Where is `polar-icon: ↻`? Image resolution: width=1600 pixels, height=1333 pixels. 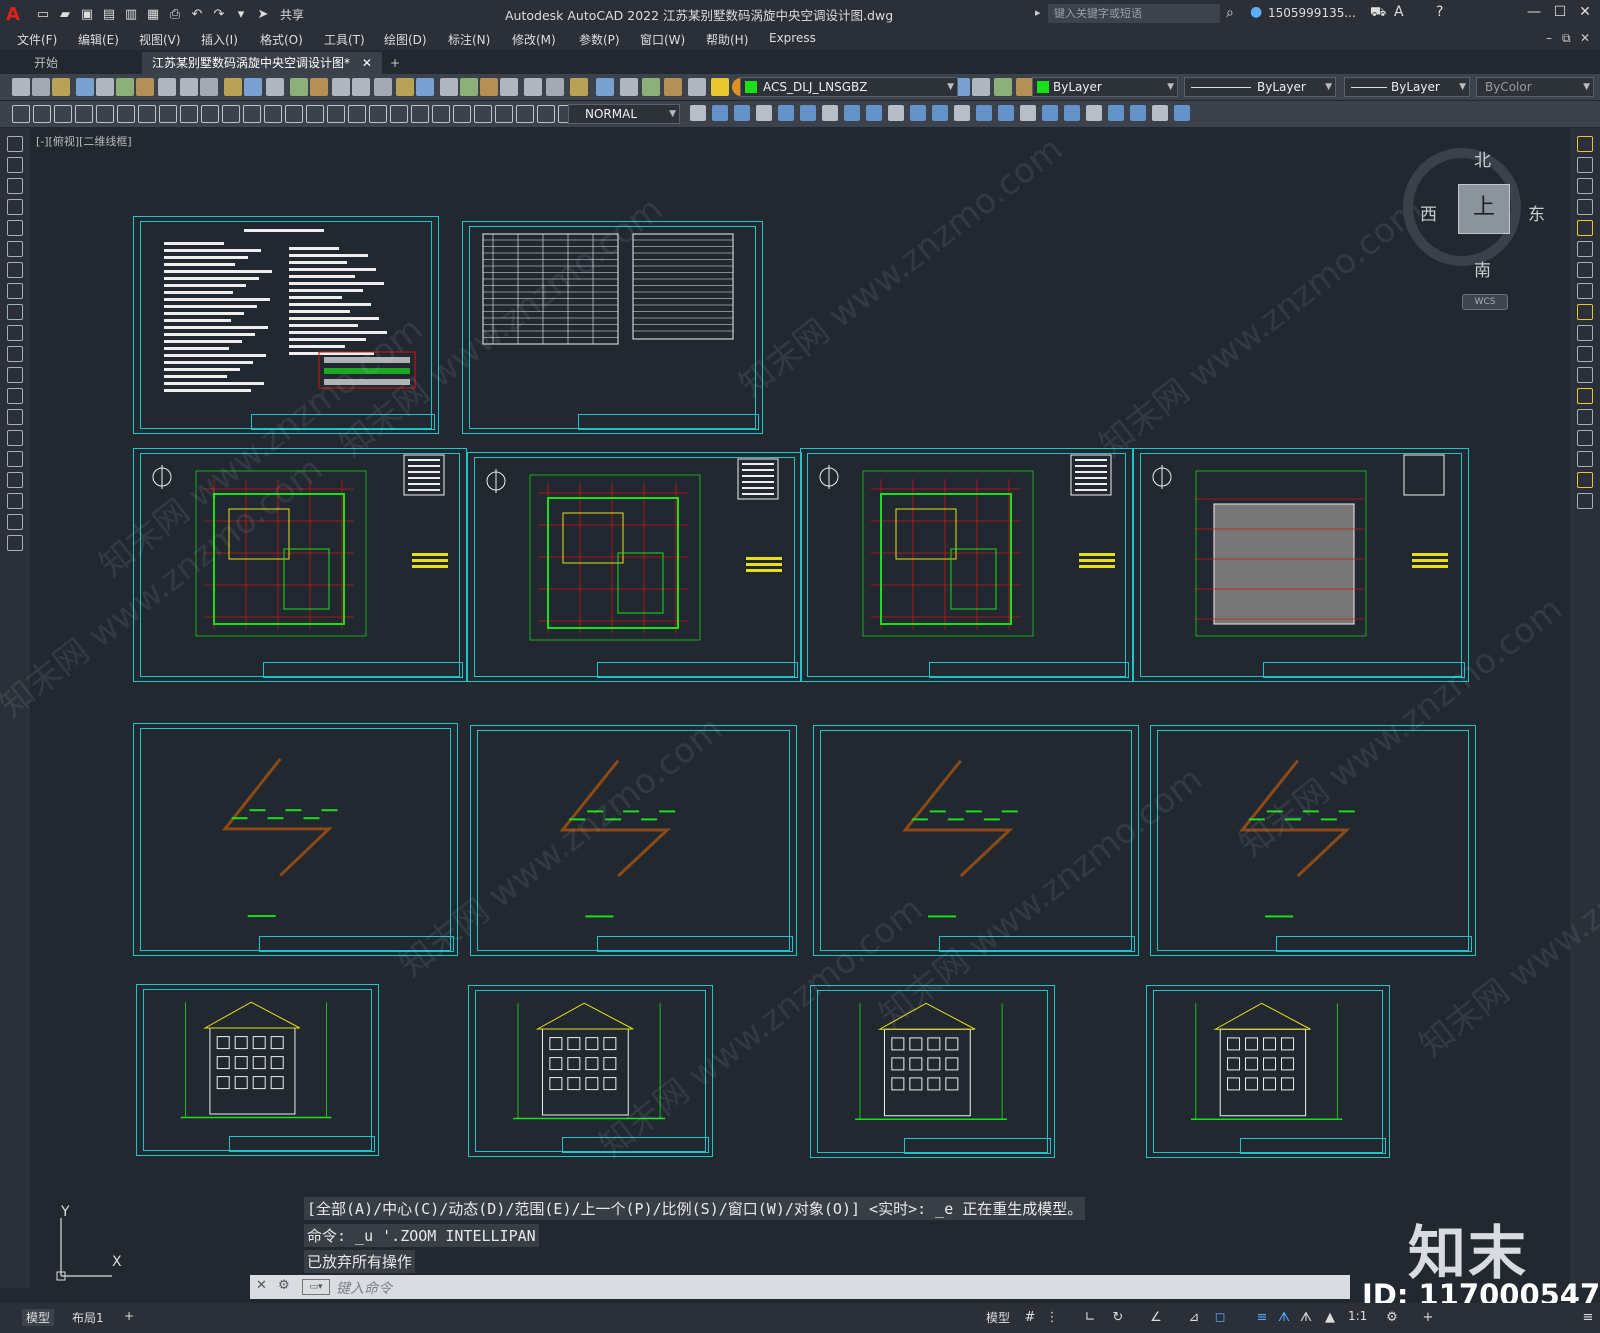
polar-icon: ↻ is located at coordinates (1118, 1318).